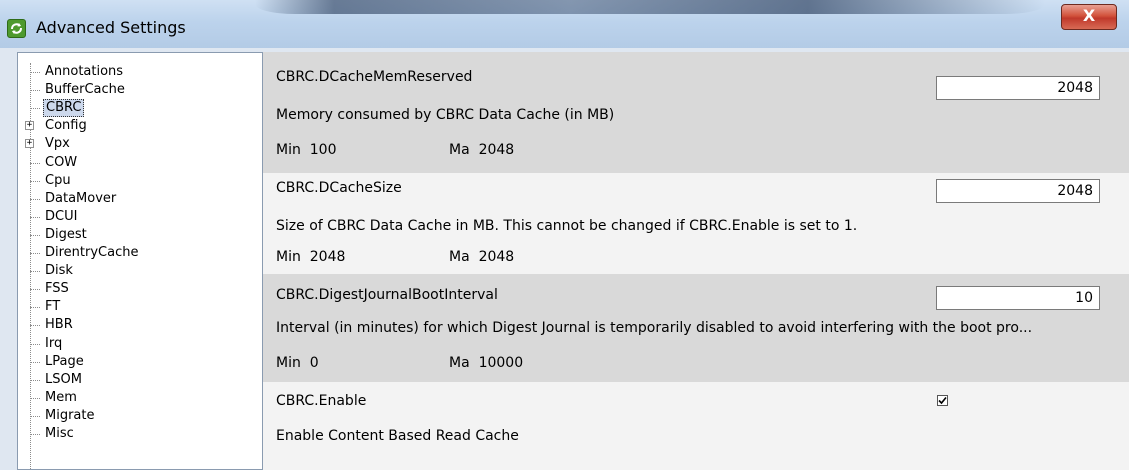 The image size is (1129, 470). What do you see at coordinates (61, 397) in the screenshot?
I see `tree-item-label: Mem` at bounding box center [61, 397].